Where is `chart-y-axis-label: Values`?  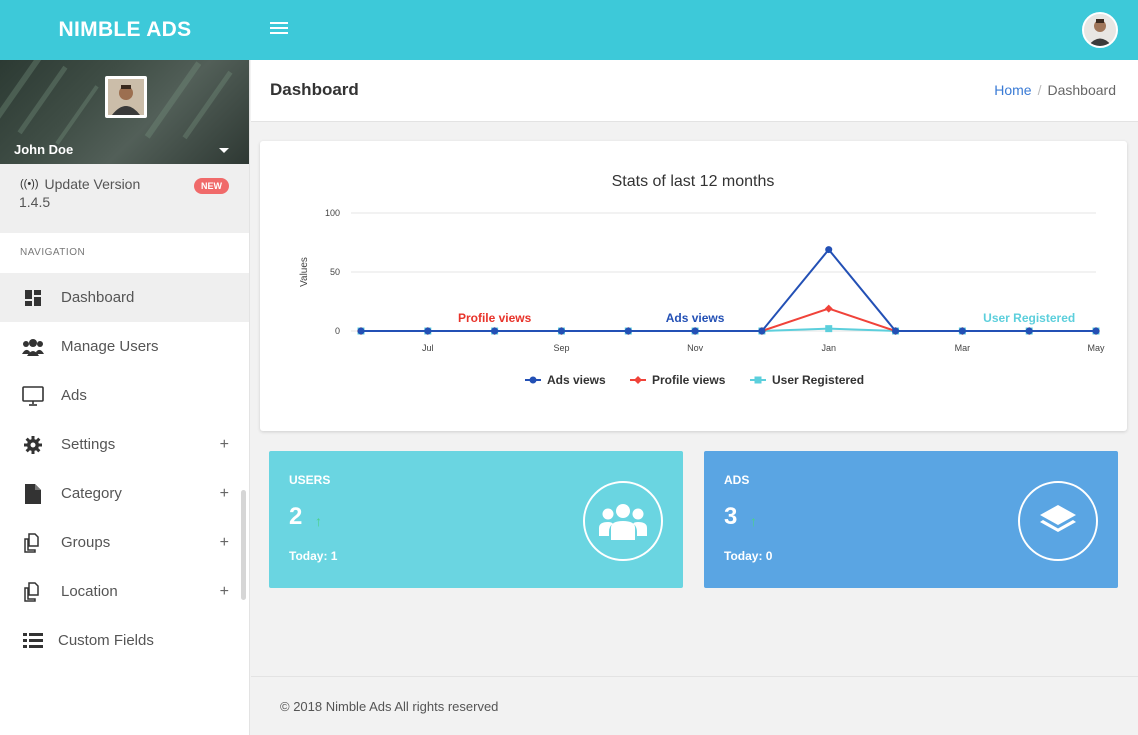 chart-y-axis-label: Values is located at coordinates (304, 272).